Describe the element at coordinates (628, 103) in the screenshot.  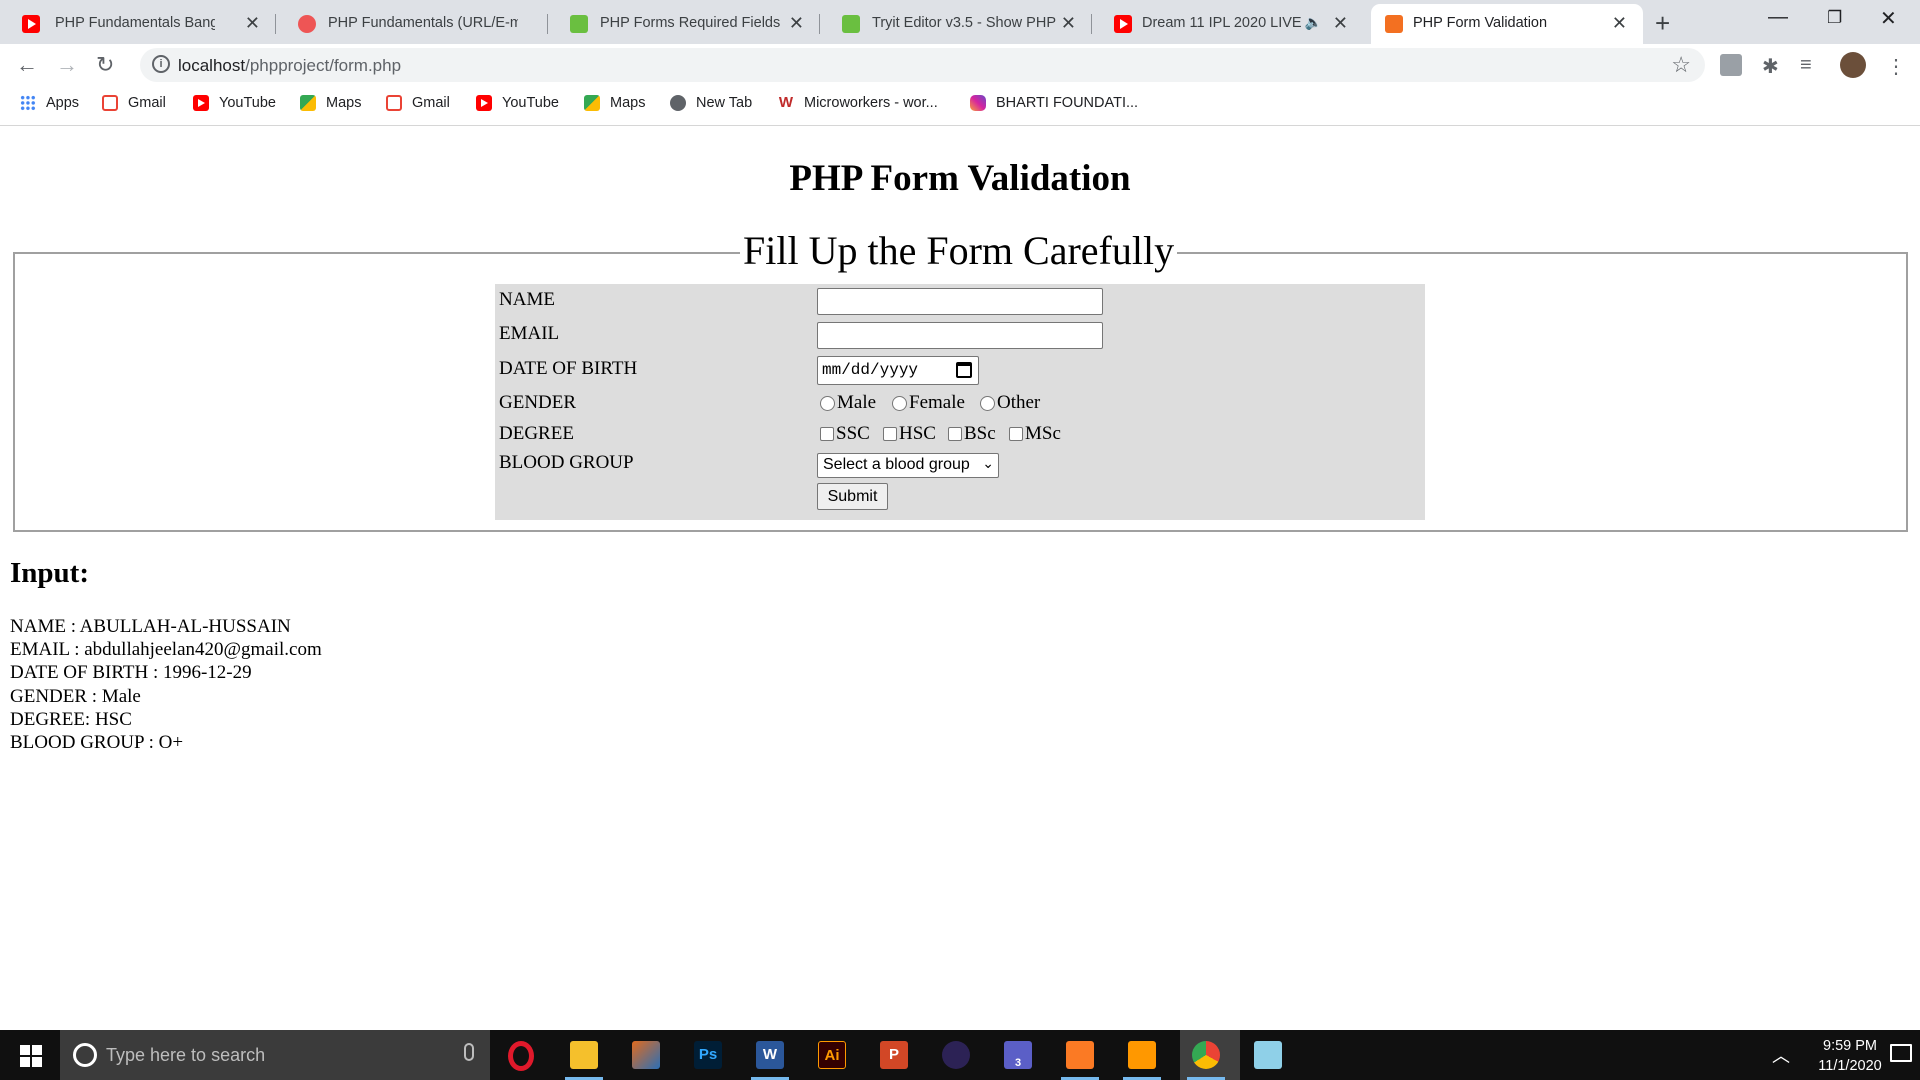
I see `bookmark-label: Maps` at that location.